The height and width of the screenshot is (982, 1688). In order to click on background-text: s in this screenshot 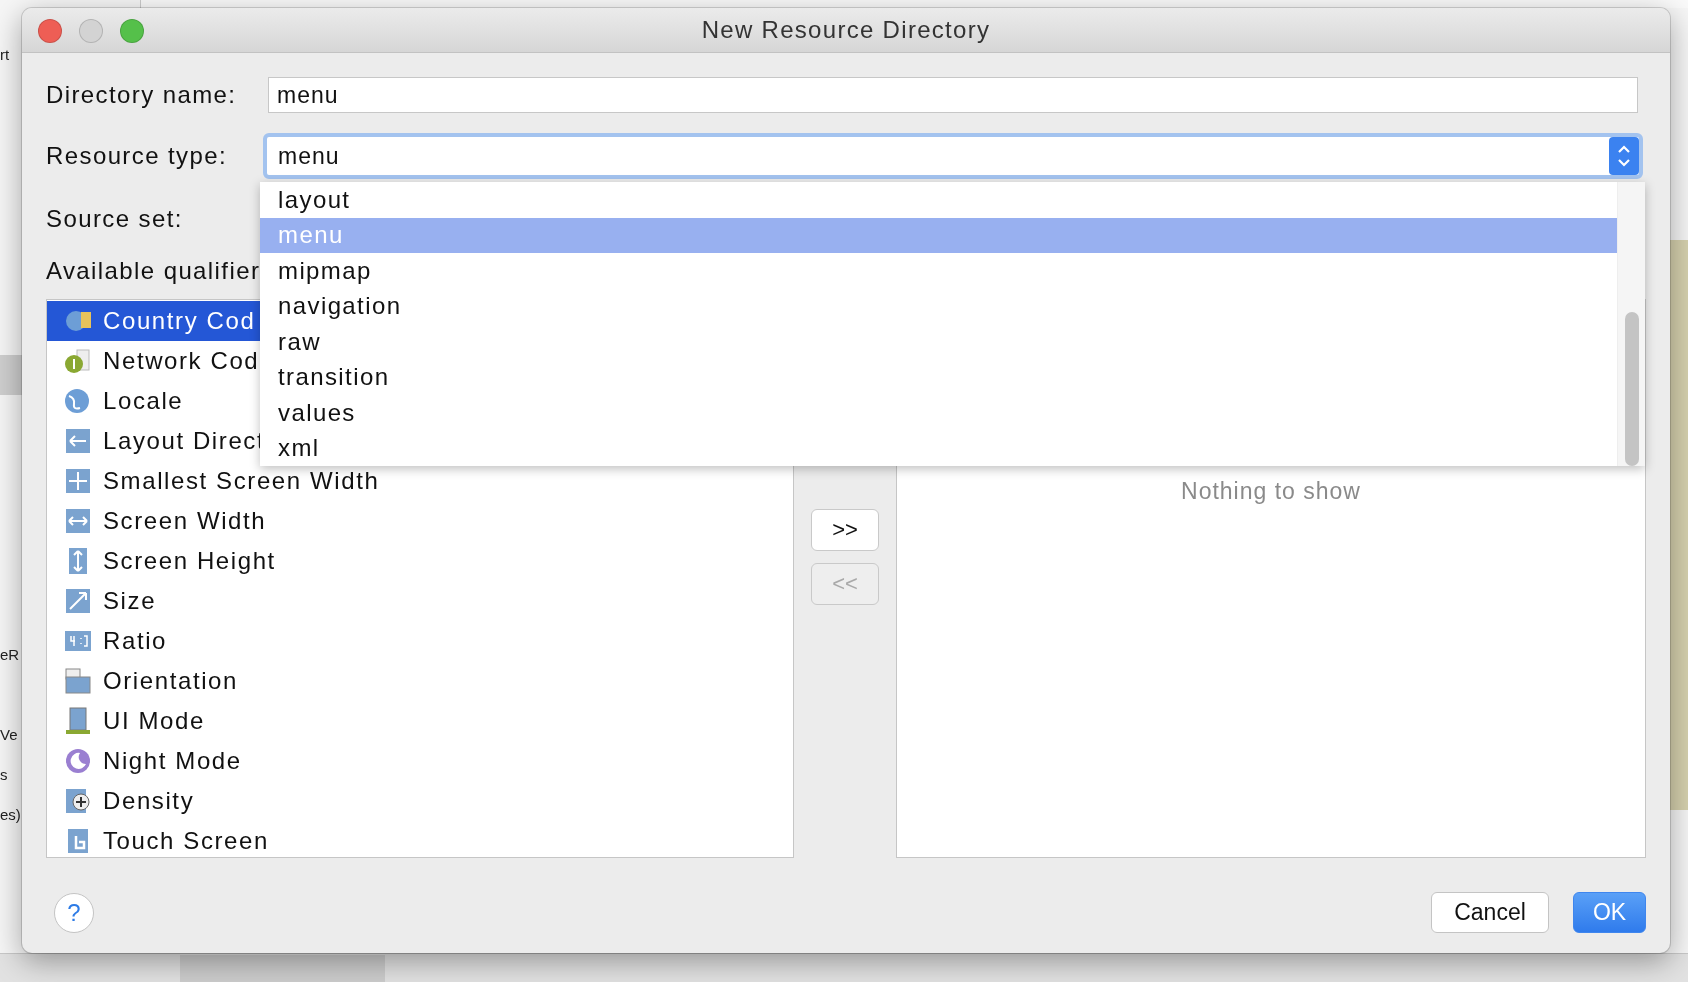, I will do `click(4, 775)`.